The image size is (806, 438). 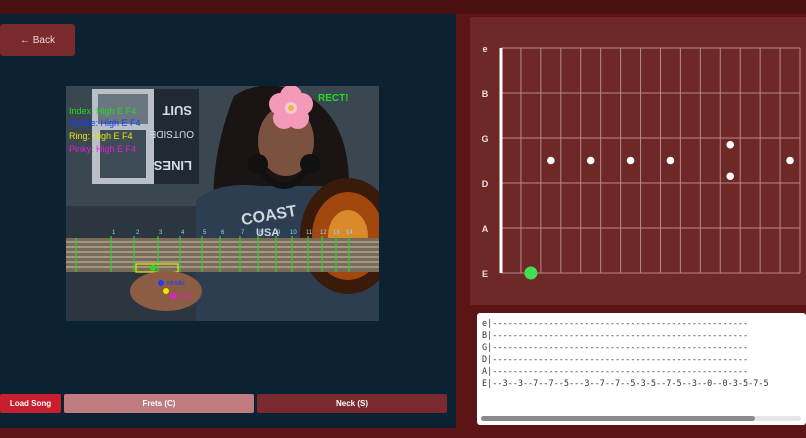 What do you see at coordinates (37, 40) in the screenshot?
I see `back-button: ← Back` at bounding box center [37, 40].